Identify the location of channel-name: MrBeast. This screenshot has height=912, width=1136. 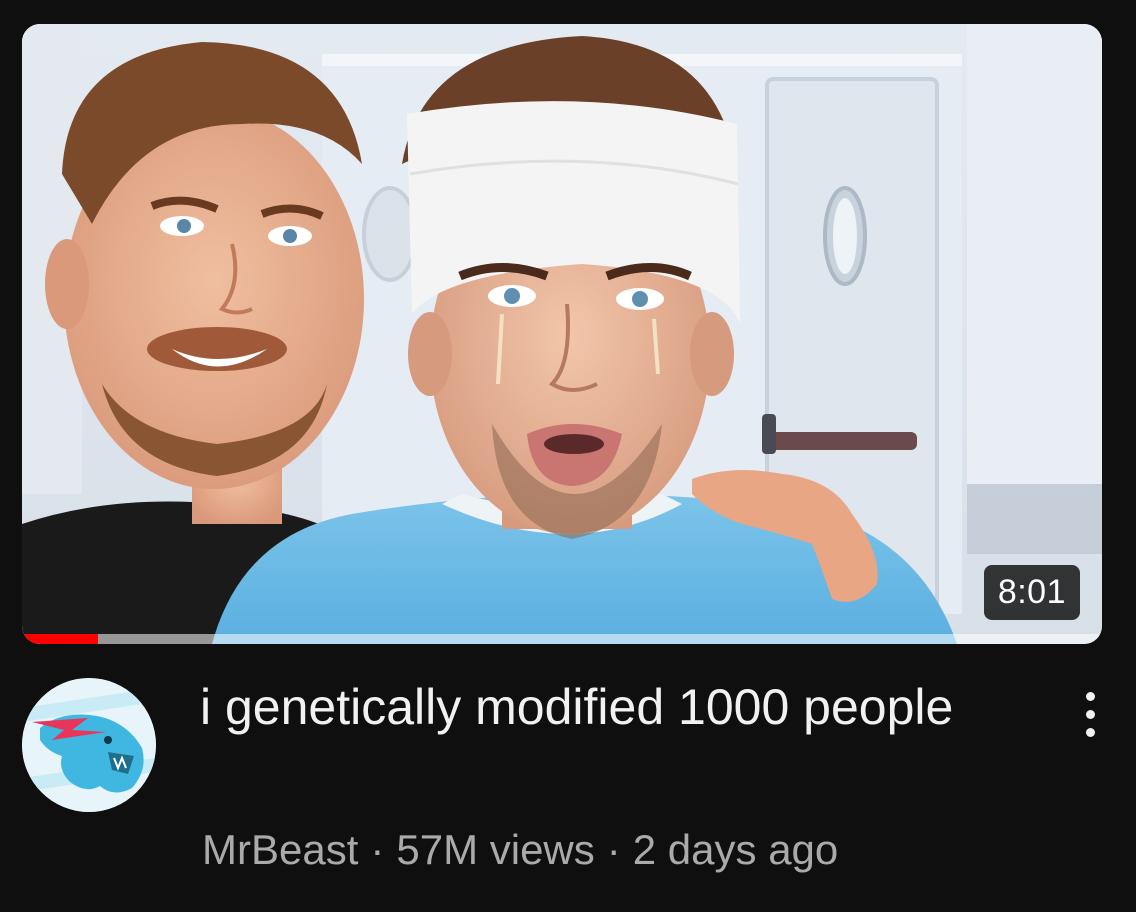
(280, 849).